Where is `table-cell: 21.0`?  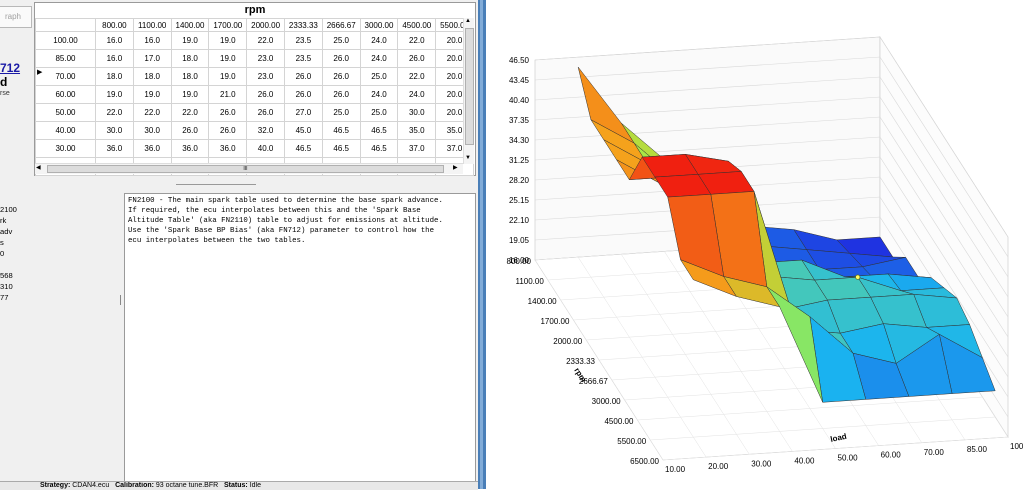
table-cell: 21.0 is located at coordinates (228, 94).